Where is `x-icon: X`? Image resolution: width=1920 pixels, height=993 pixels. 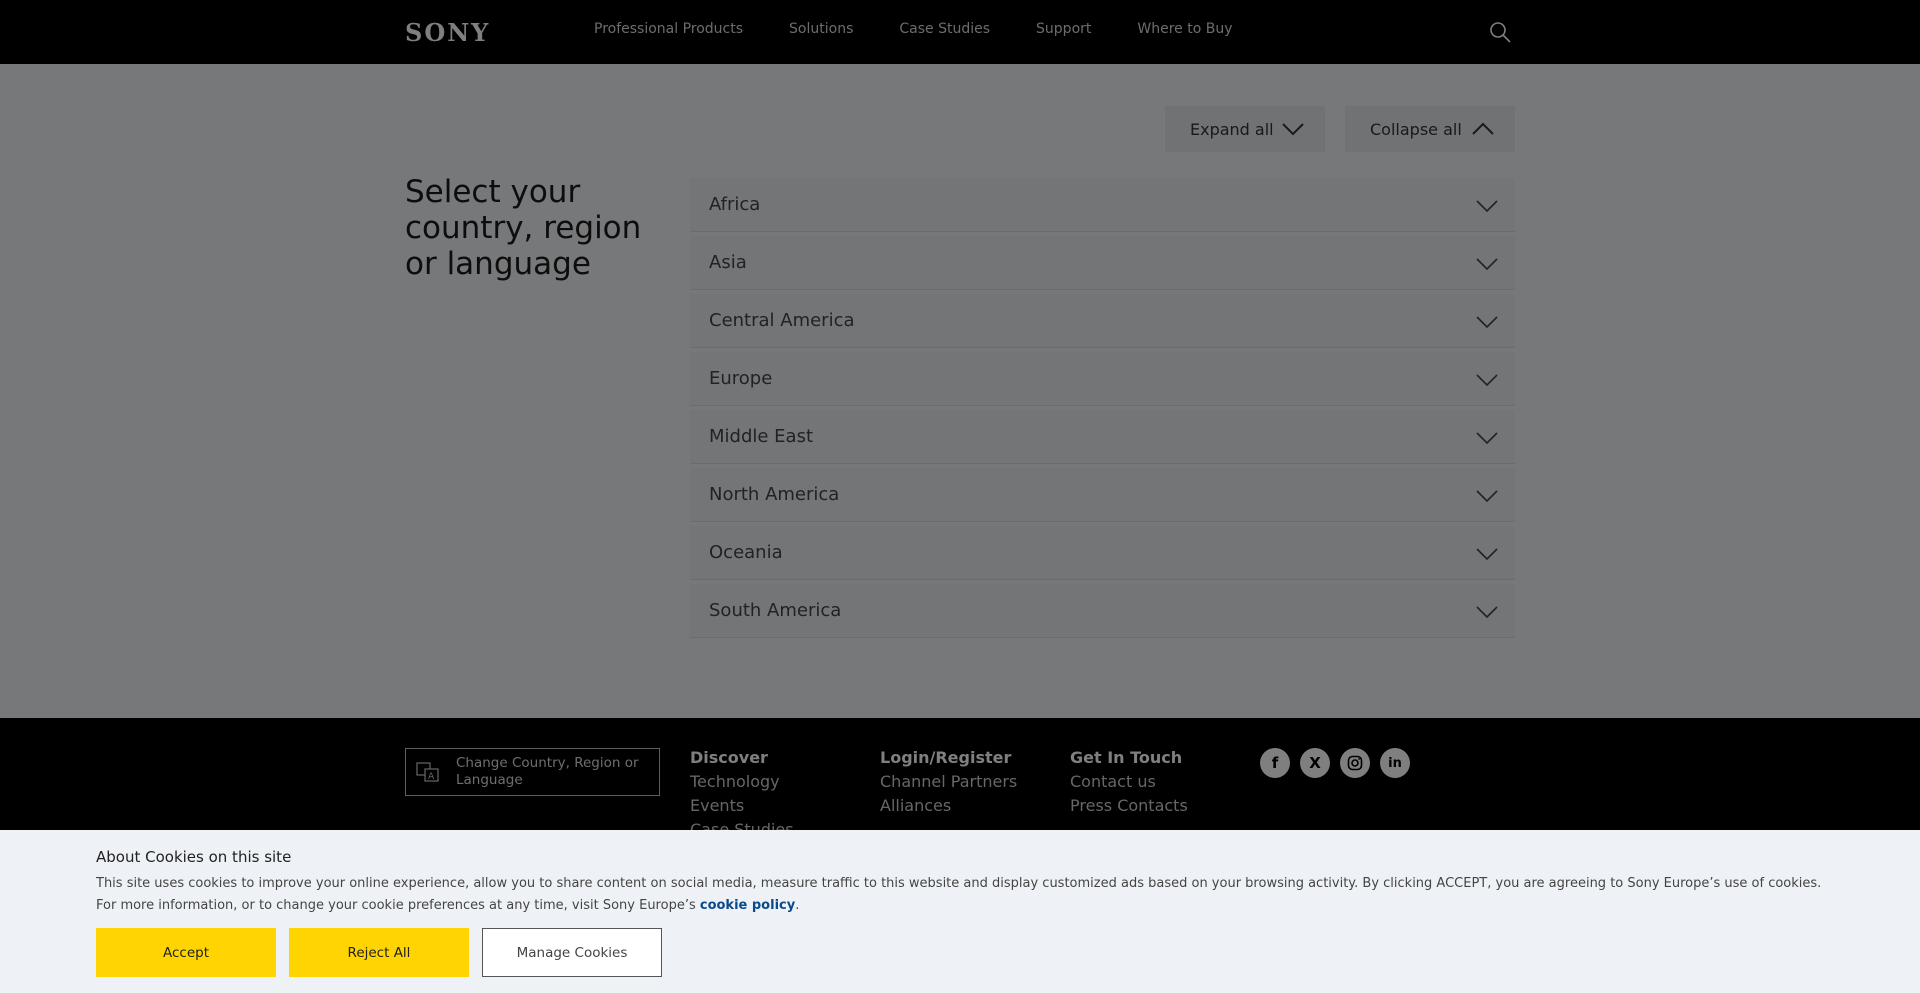 x-icon: X is located at coordinates (1315, 763).